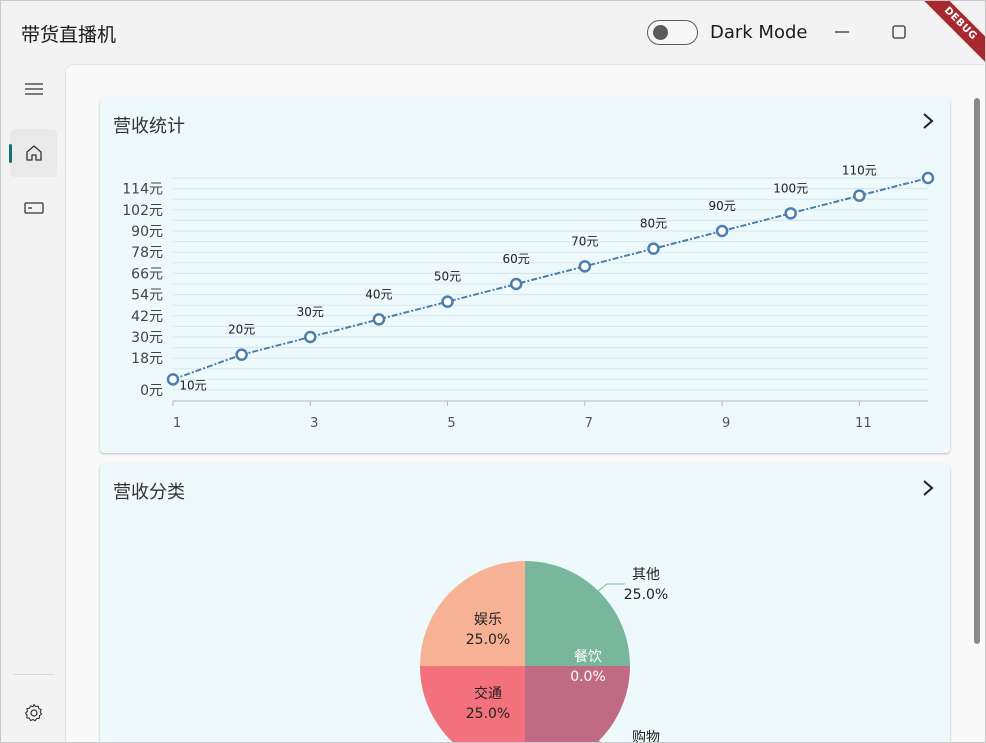 The width and height of the screenshot is (986, 743). What do you see at coordinates (977, 371) in the screenshot?
I see `vertical-scrollbar` at bounding box center [977, 371].